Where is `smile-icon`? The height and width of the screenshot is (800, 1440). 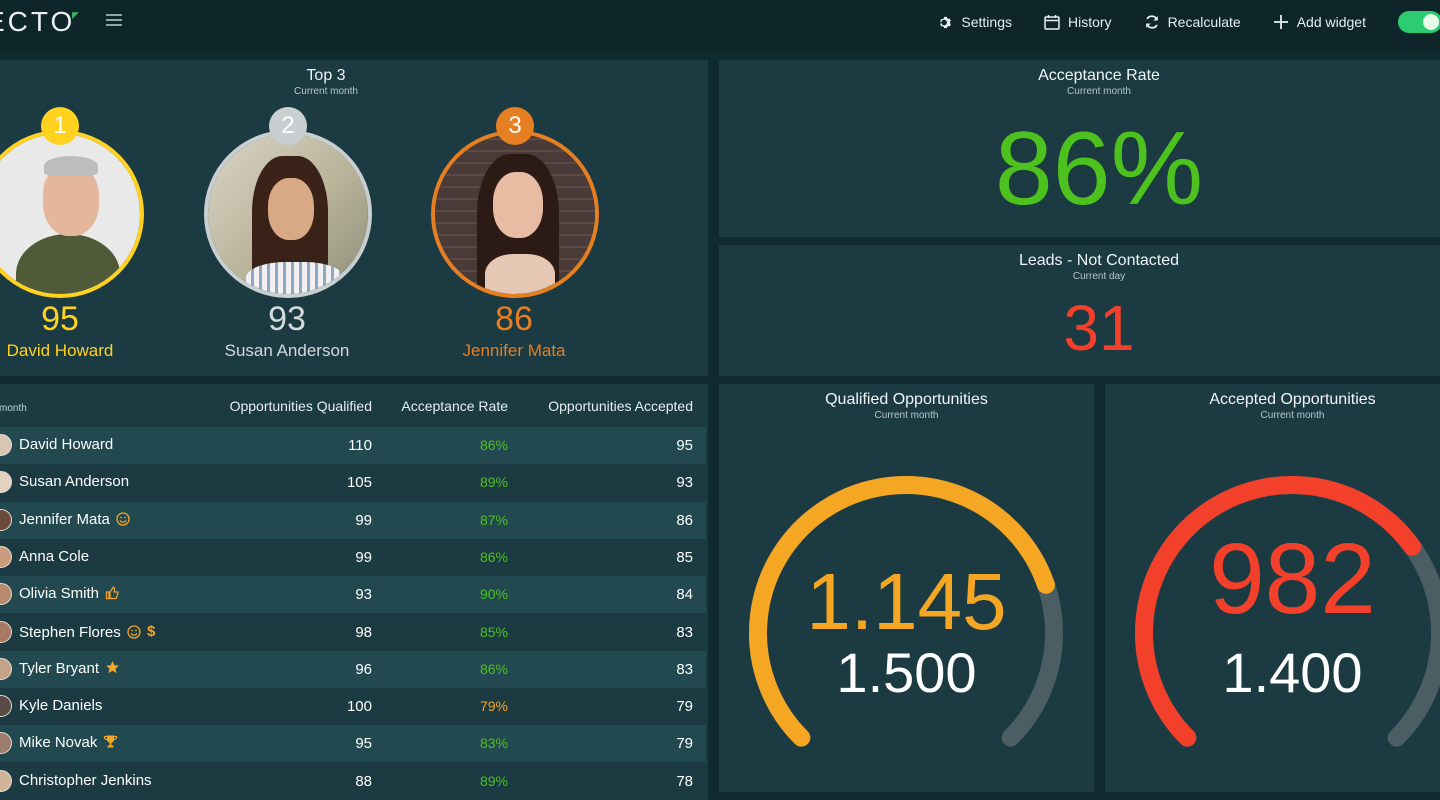
smile-icon is located at coordinates (134, 633).